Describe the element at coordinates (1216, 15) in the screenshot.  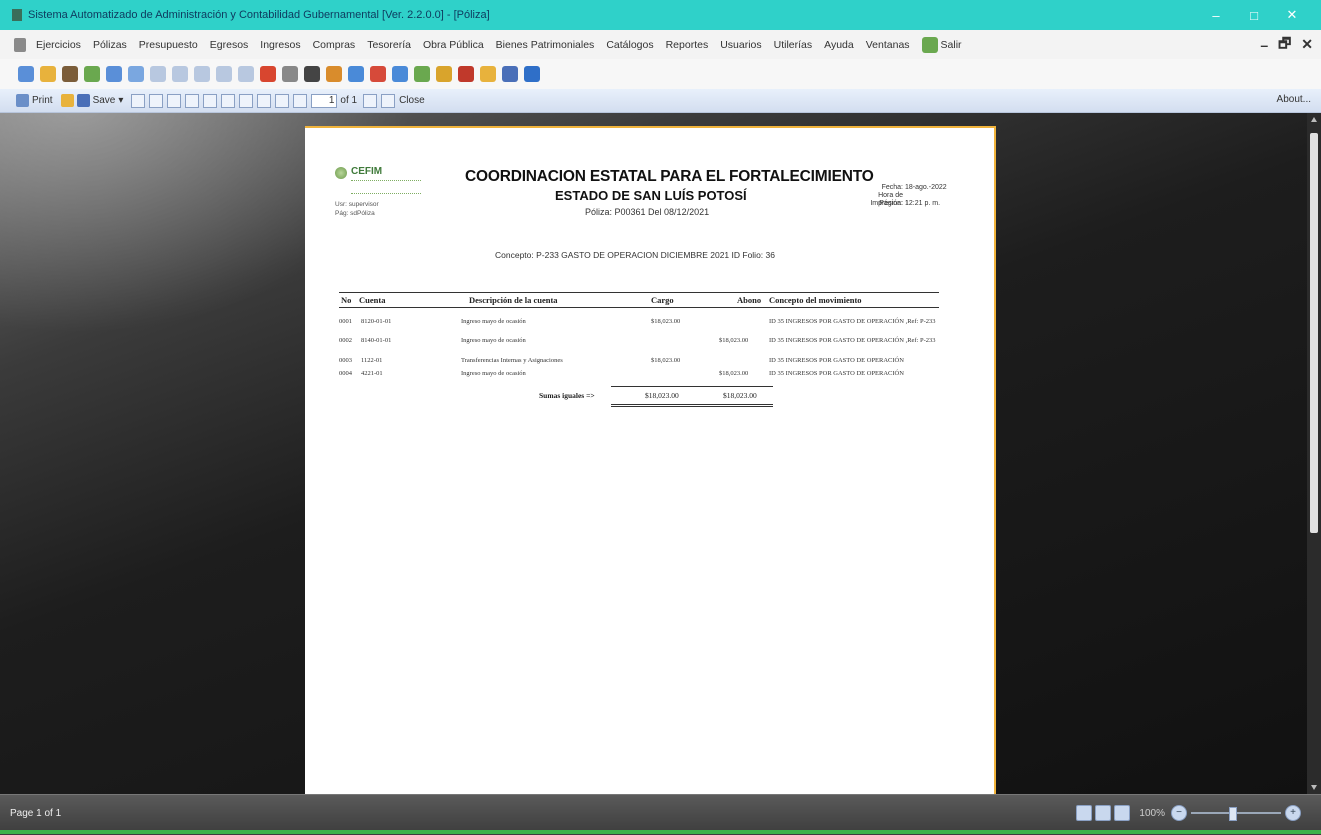
I see `minimize-button: –` at that location.